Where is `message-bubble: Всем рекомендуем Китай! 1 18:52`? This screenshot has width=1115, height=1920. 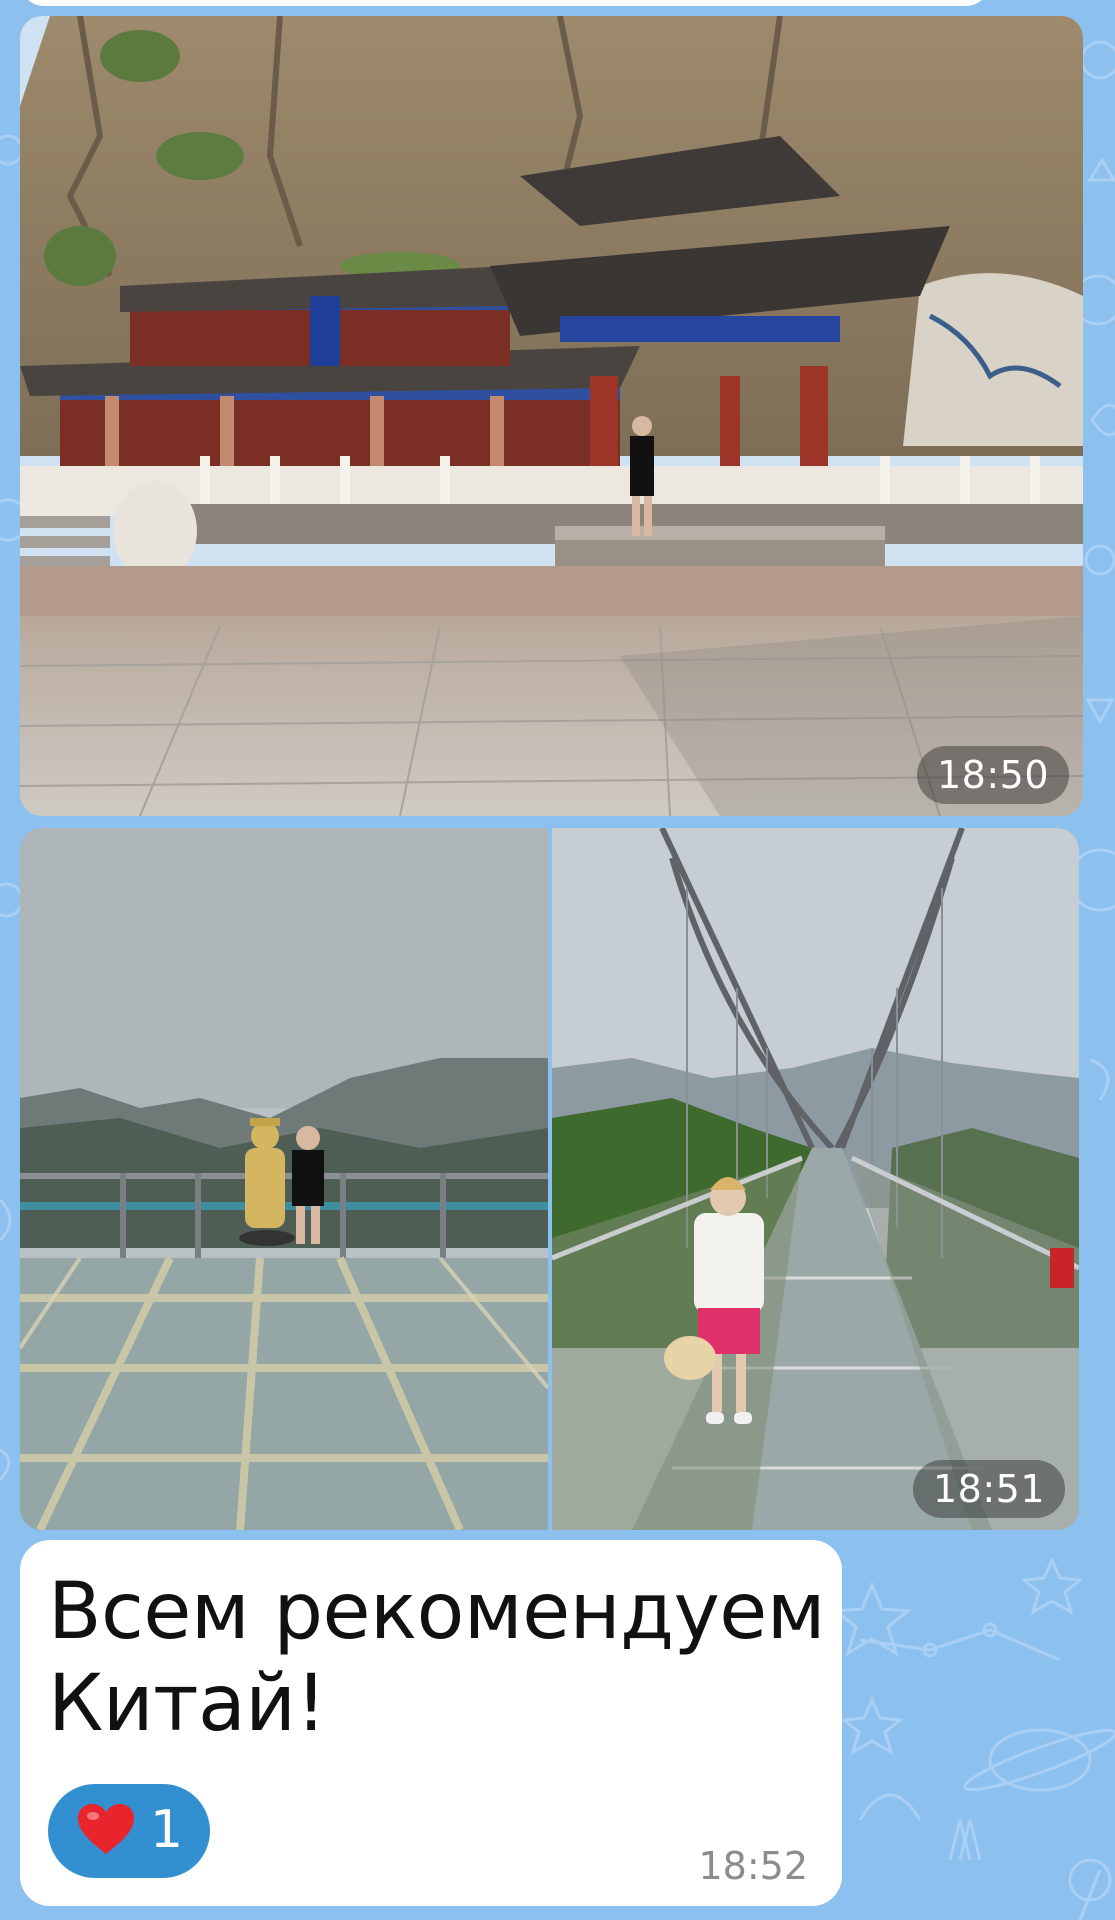 message-bubble: Всем рекомендуем Китай! 1 18:52 is located at coordinates (431, 1723).